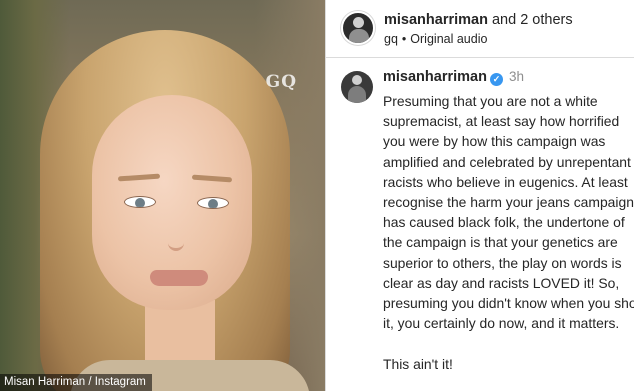 This screenshot has height=391, width=634. I want to click on header-subline: gq • Original audio, so click(478, 39).